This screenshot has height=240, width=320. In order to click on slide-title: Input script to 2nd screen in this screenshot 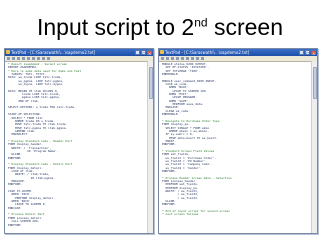, I will do `click(160, 27)`.